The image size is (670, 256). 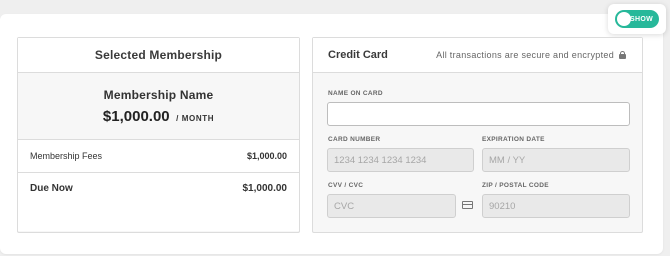 What do you see at coordinates (158, 187) in the screenshot?
I see `due-now-row: Due Now $1,000.00` at bounding box center [158, 187].